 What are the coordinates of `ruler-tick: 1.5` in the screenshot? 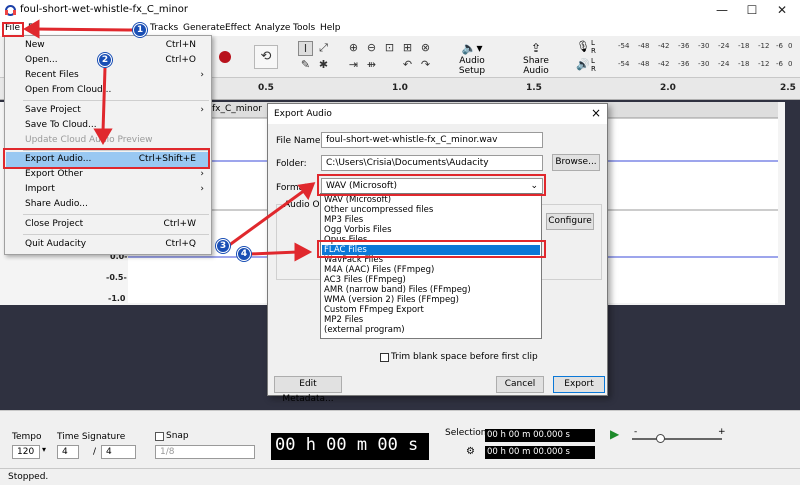 It's located at (534, 88).